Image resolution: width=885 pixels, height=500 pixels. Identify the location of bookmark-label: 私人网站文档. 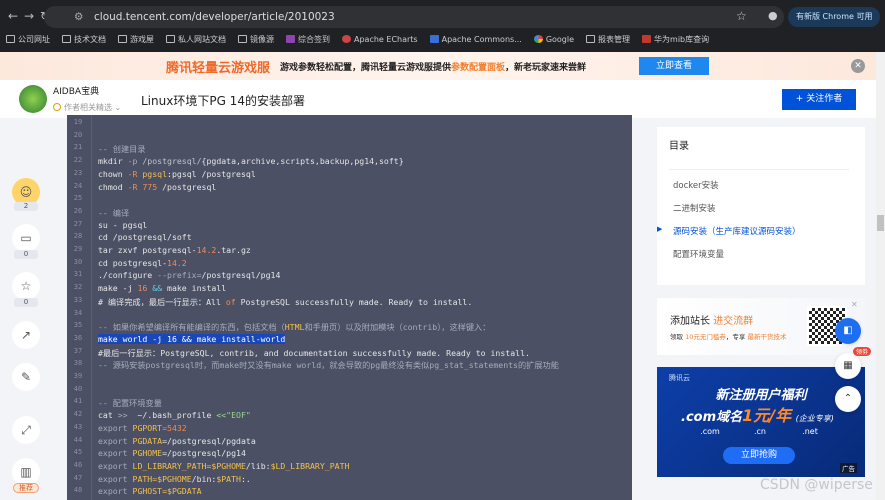
(202, 39).